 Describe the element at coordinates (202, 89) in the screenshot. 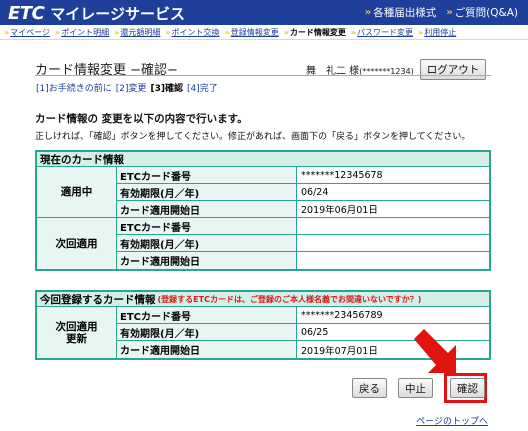

I see `step-4: [4]完了` at that location.